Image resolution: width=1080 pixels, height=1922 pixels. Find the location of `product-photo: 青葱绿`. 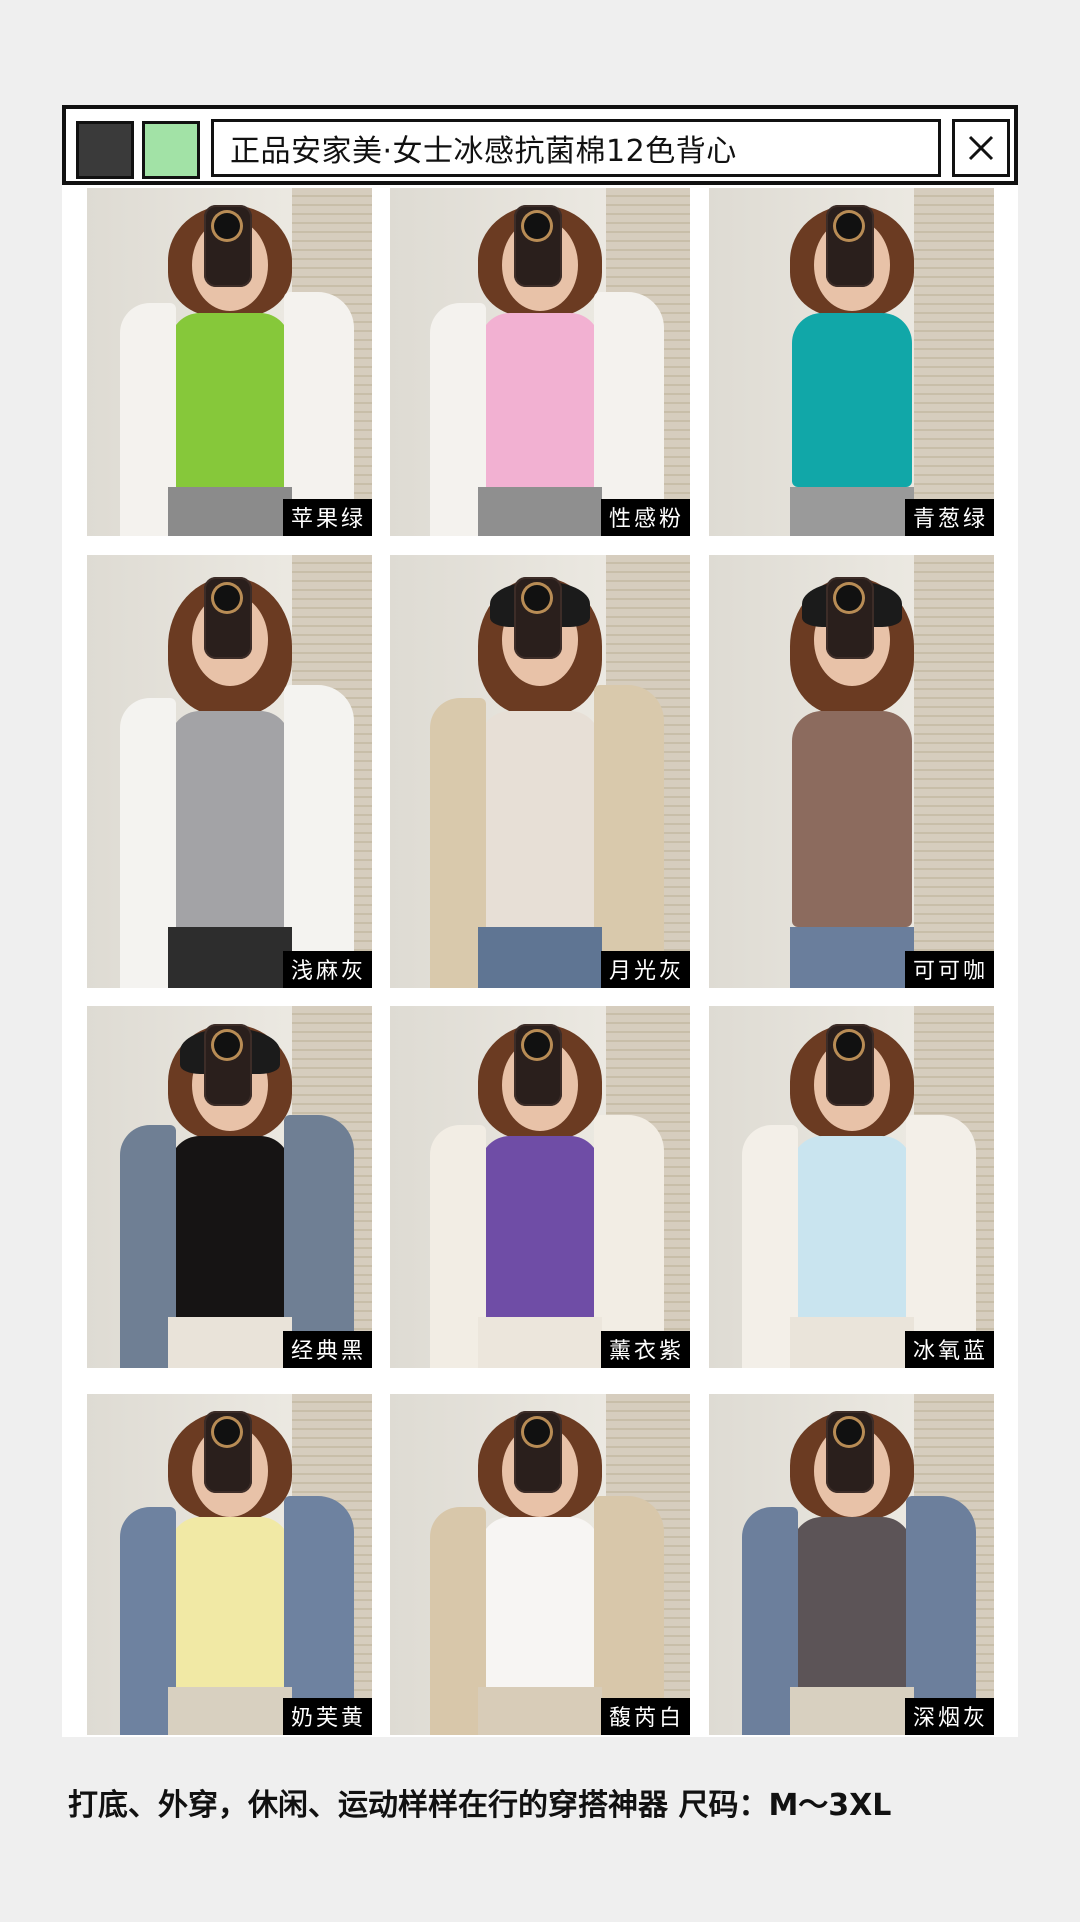

product-photo: 青葱绿 is located at coordinates (851, 362).